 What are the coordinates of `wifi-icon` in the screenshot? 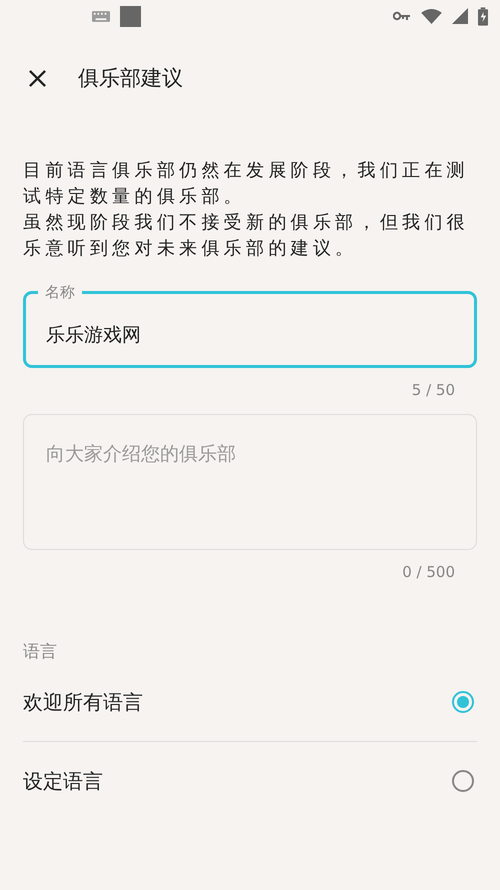 It's located at (431, 16).